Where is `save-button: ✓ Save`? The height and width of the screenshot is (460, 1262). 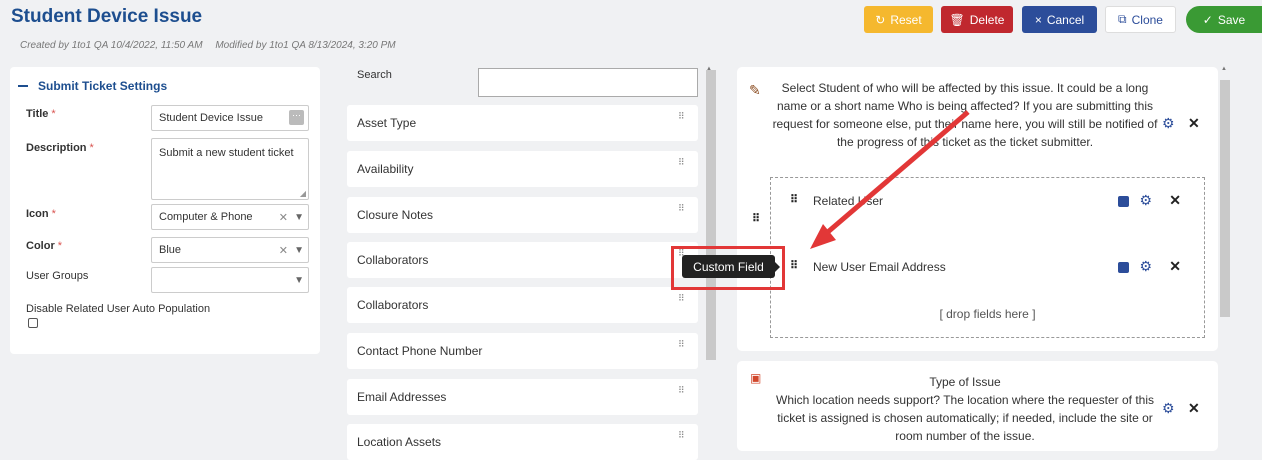 save-button: ✓ Save is located at coordinates (1224, 19).